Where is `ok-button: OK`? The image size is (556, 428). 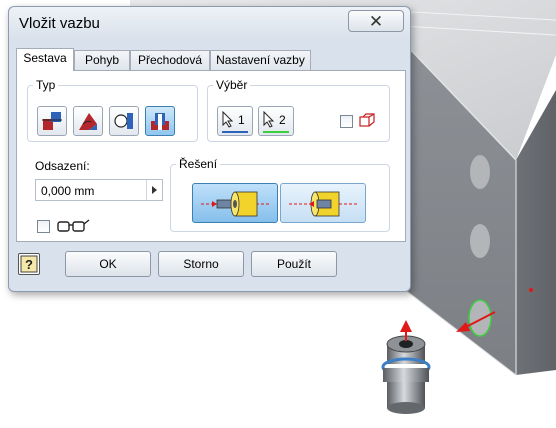
ok-button: OK is located at coordinates (108, 264).